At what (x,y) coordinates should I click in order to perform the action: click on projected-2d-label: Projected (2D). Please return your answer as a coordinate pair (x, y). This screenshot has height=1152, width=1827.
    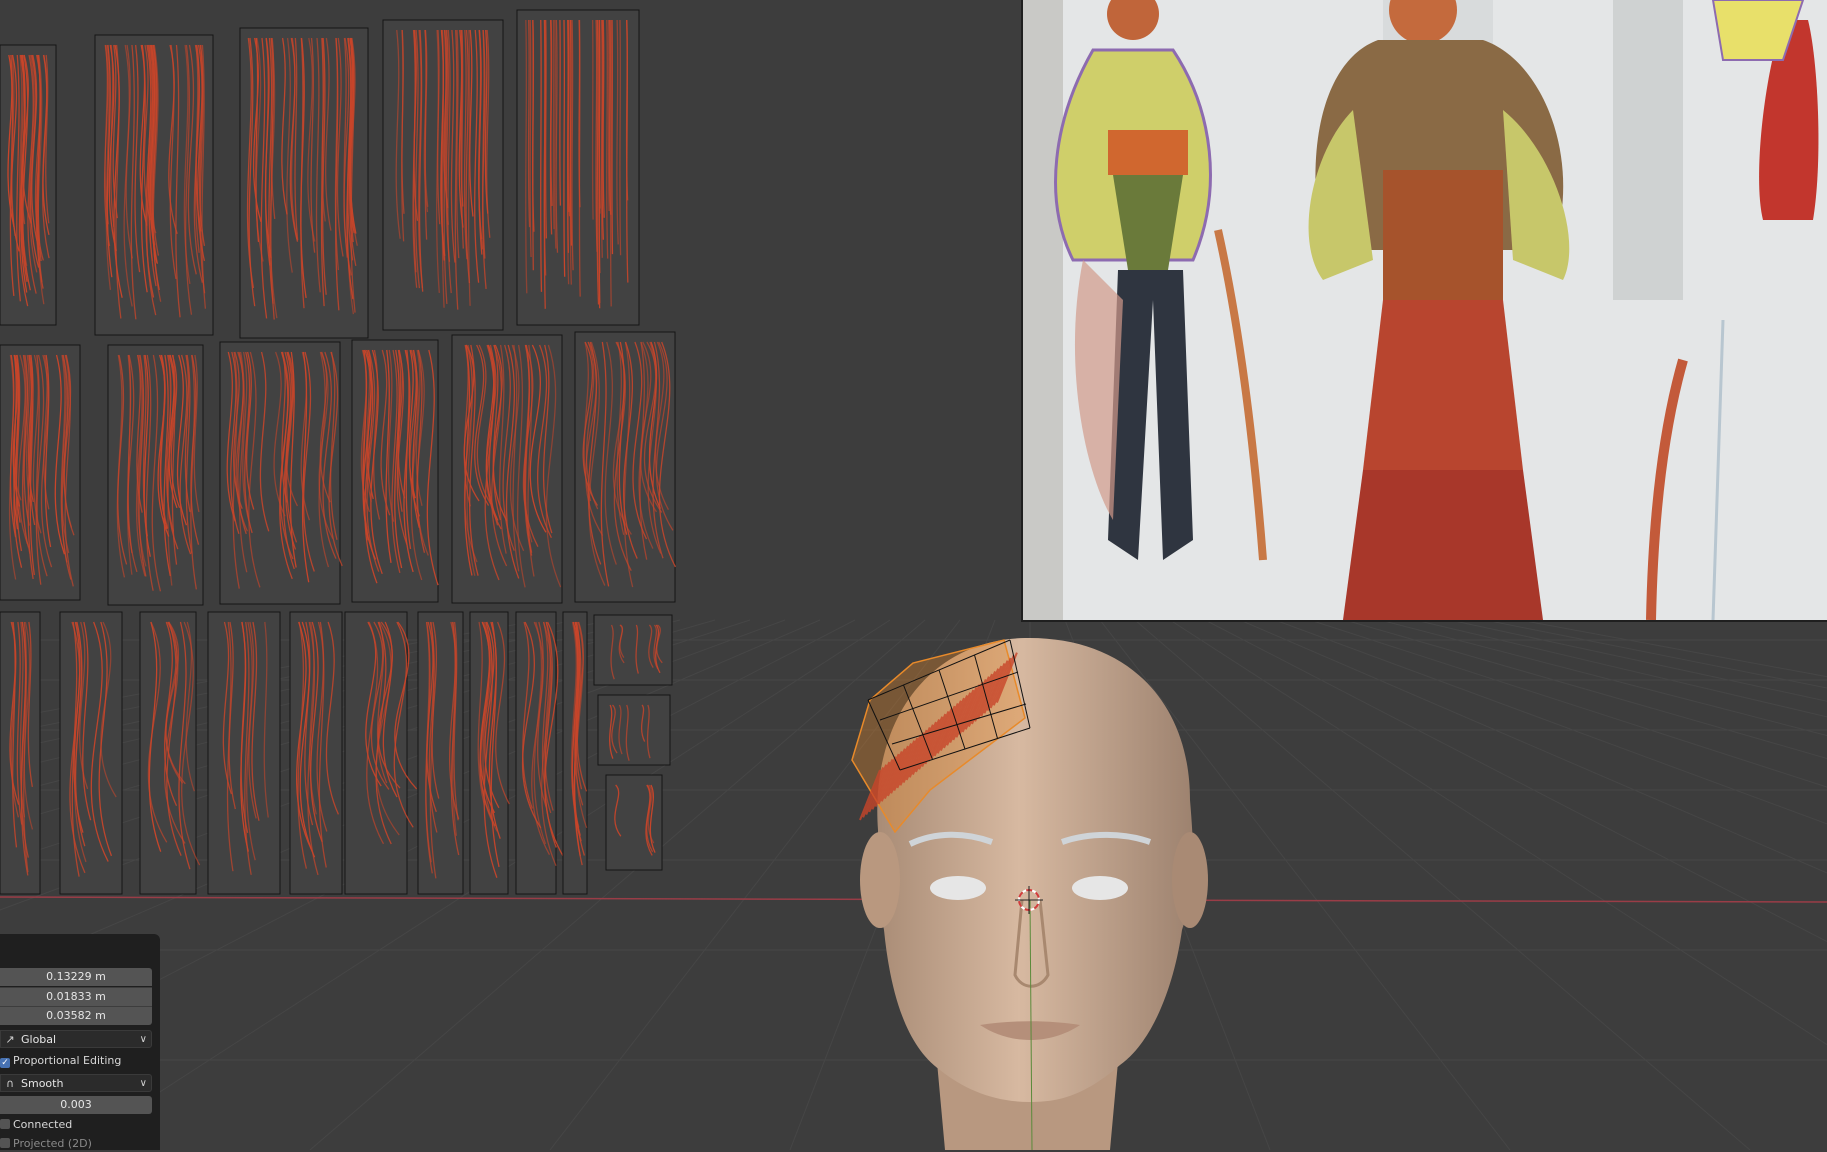
    Looking at the image, I should click on (52, 1143).